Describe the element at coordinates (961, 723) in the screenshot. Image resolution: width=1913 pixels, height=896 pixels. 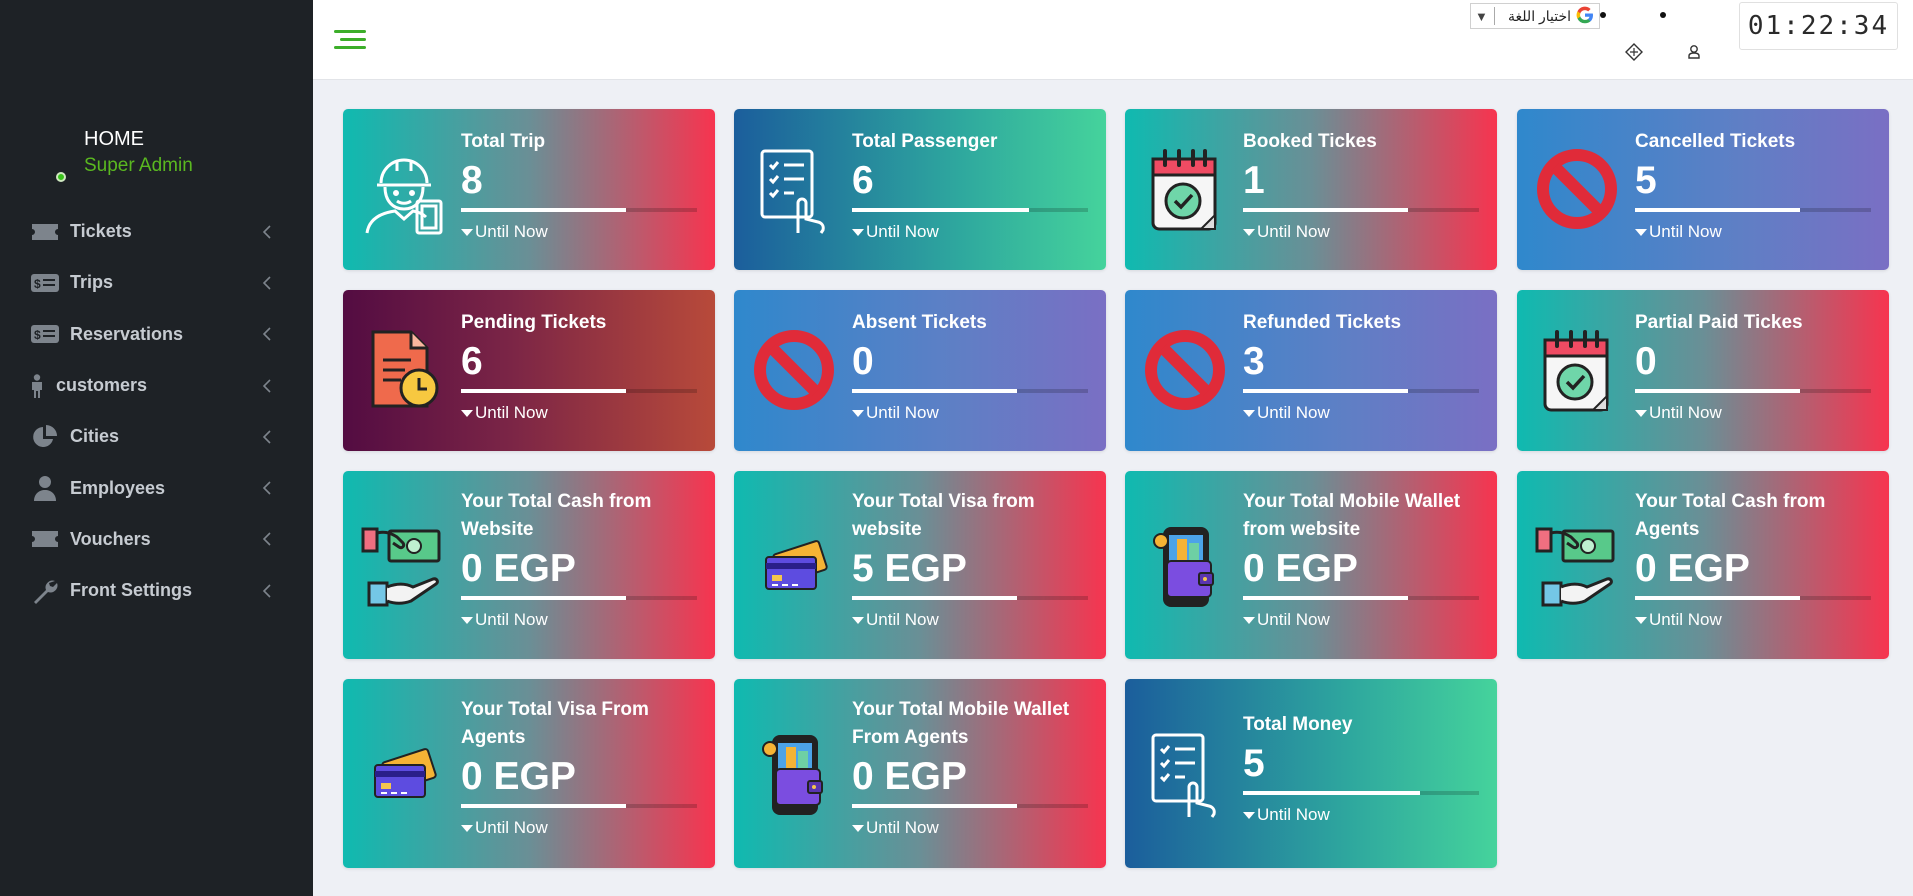
I see `card-title: Your Total Mobile Wallet From Agents` at that location.